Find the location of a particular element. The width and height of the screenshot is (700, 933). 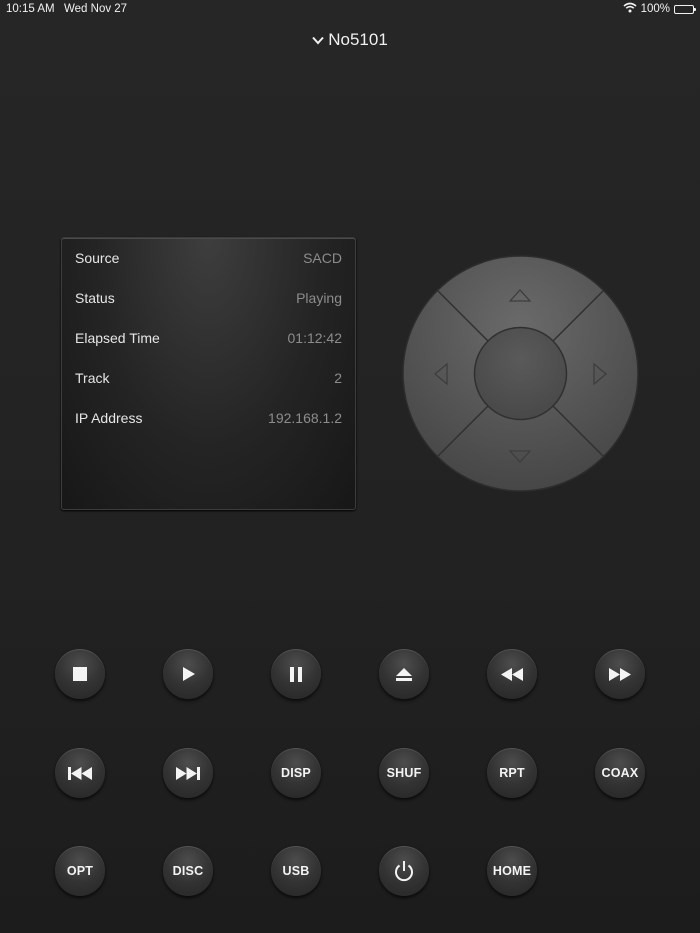

play-icon is located at coordinates (188, 674).